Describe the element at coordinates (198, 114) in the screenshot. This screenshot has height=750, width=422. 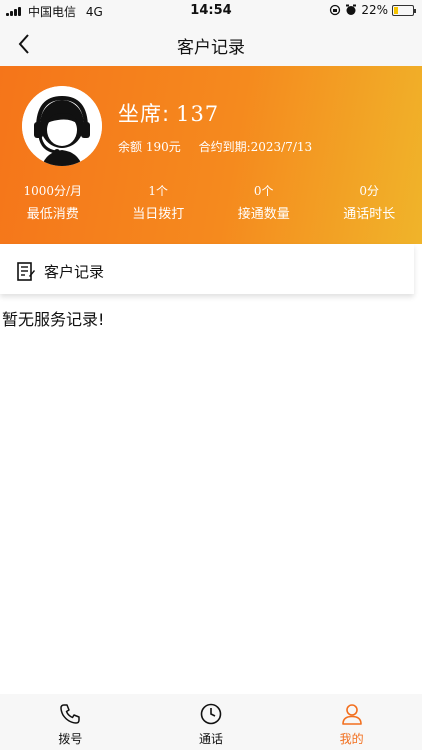
I see `agent-number: 137` at that location.